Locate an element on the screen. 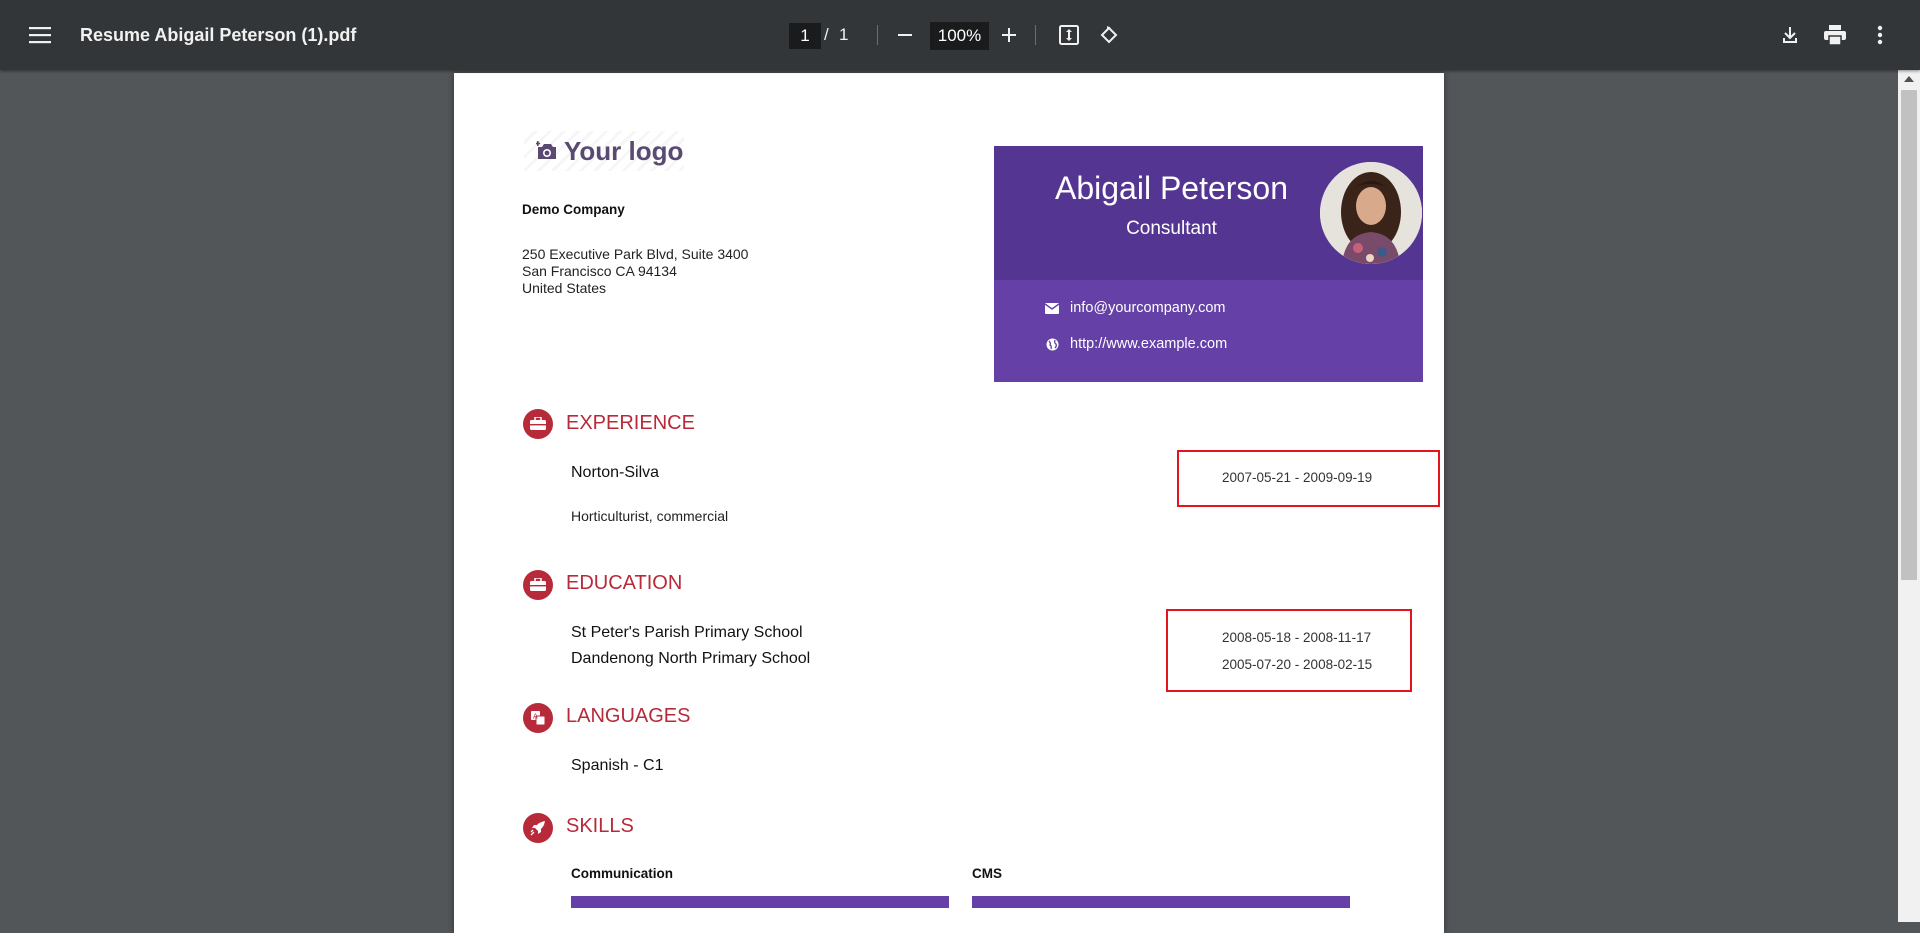 The width and height of the screenshot is (1920, 933). contact-website: http://www.example.com is located at coordinates (1134, 344).